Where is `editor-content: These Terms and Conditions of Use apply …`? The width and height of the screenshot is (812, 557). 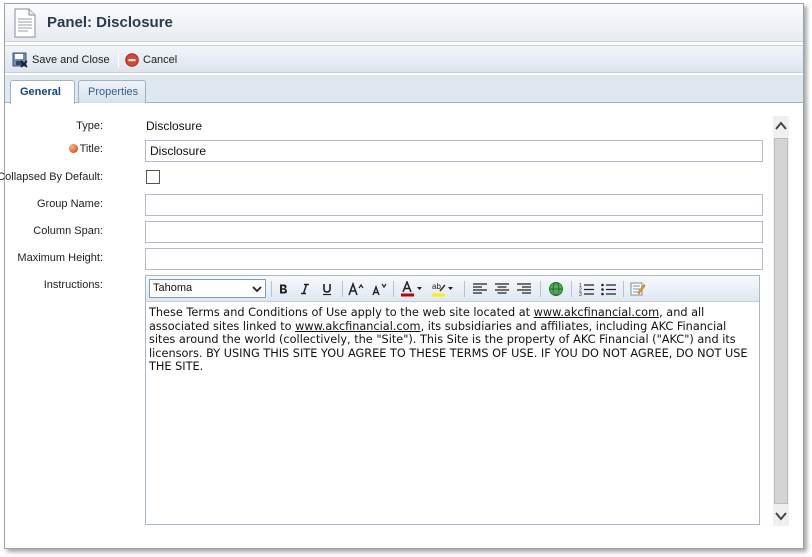 editor-content: These Terms and Conditions of Use apply … is located at coordinates (452, 340).